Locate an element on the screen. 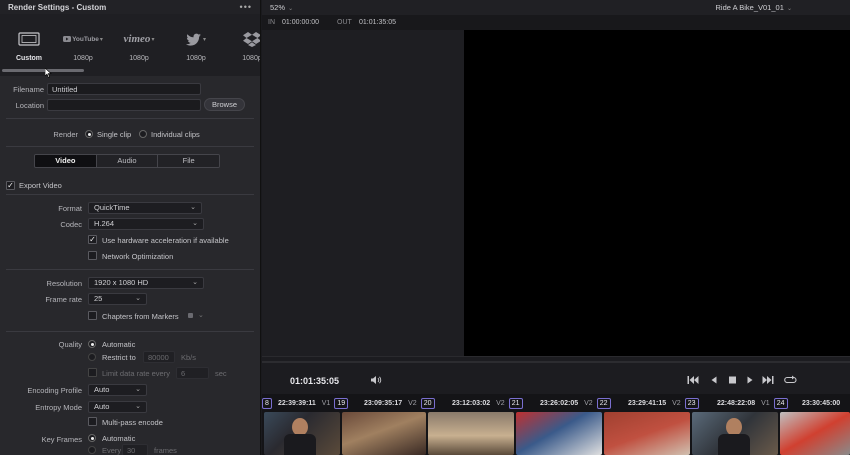  settings-tabs: Video Audio File is located at coordinates (127, 161).